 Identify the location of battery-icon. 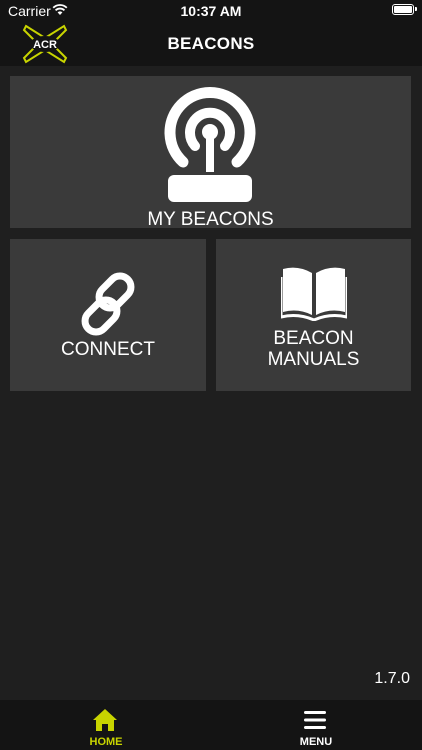
(404, 9).